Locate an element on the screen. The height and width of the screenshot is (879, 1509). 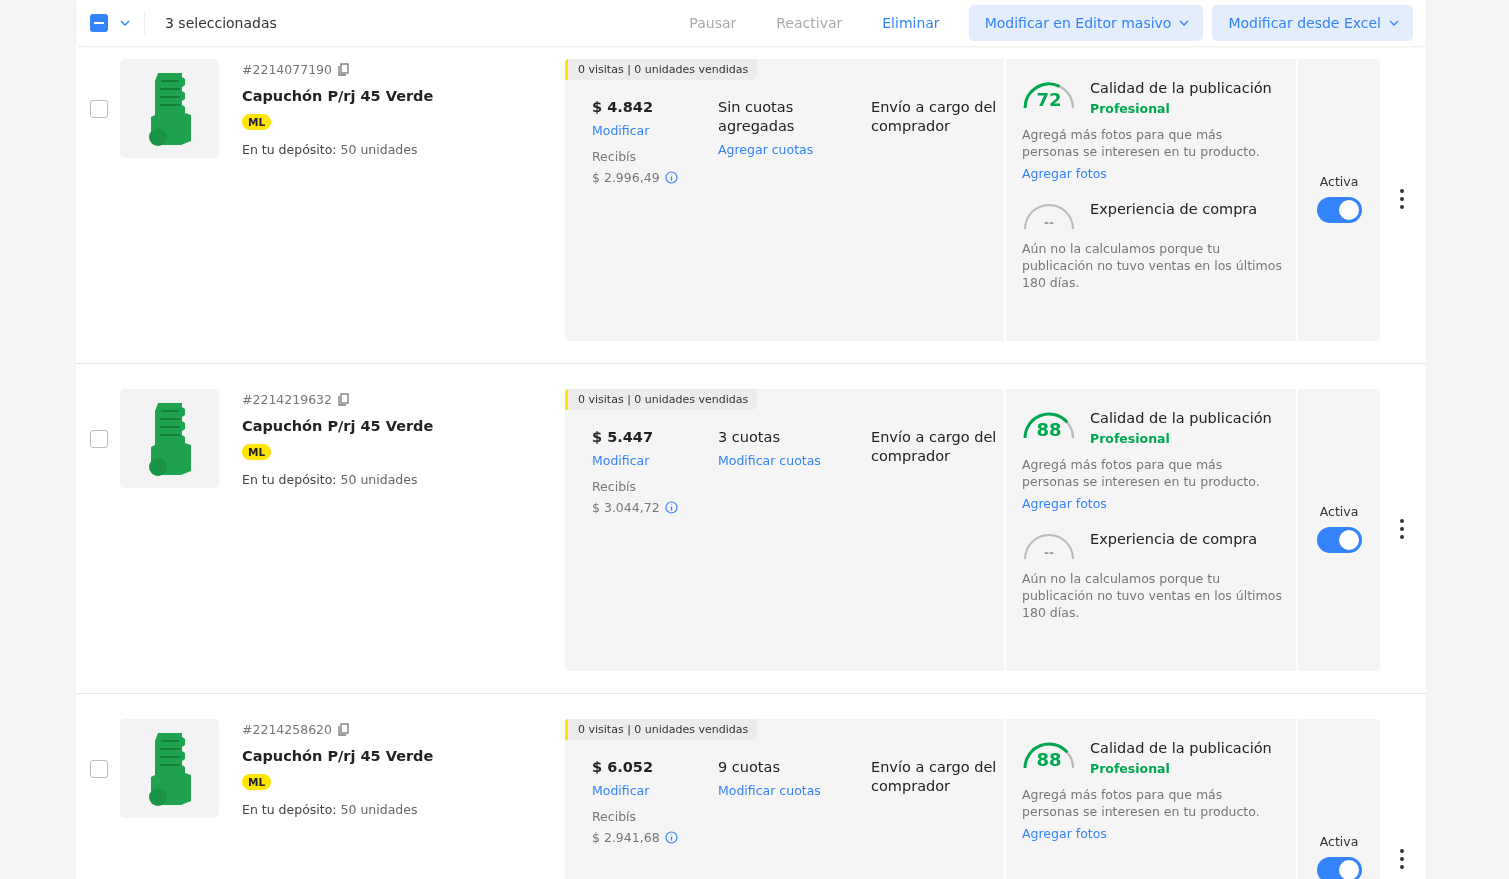
installments: 9 cuotas is located at coordinates (749, 767).